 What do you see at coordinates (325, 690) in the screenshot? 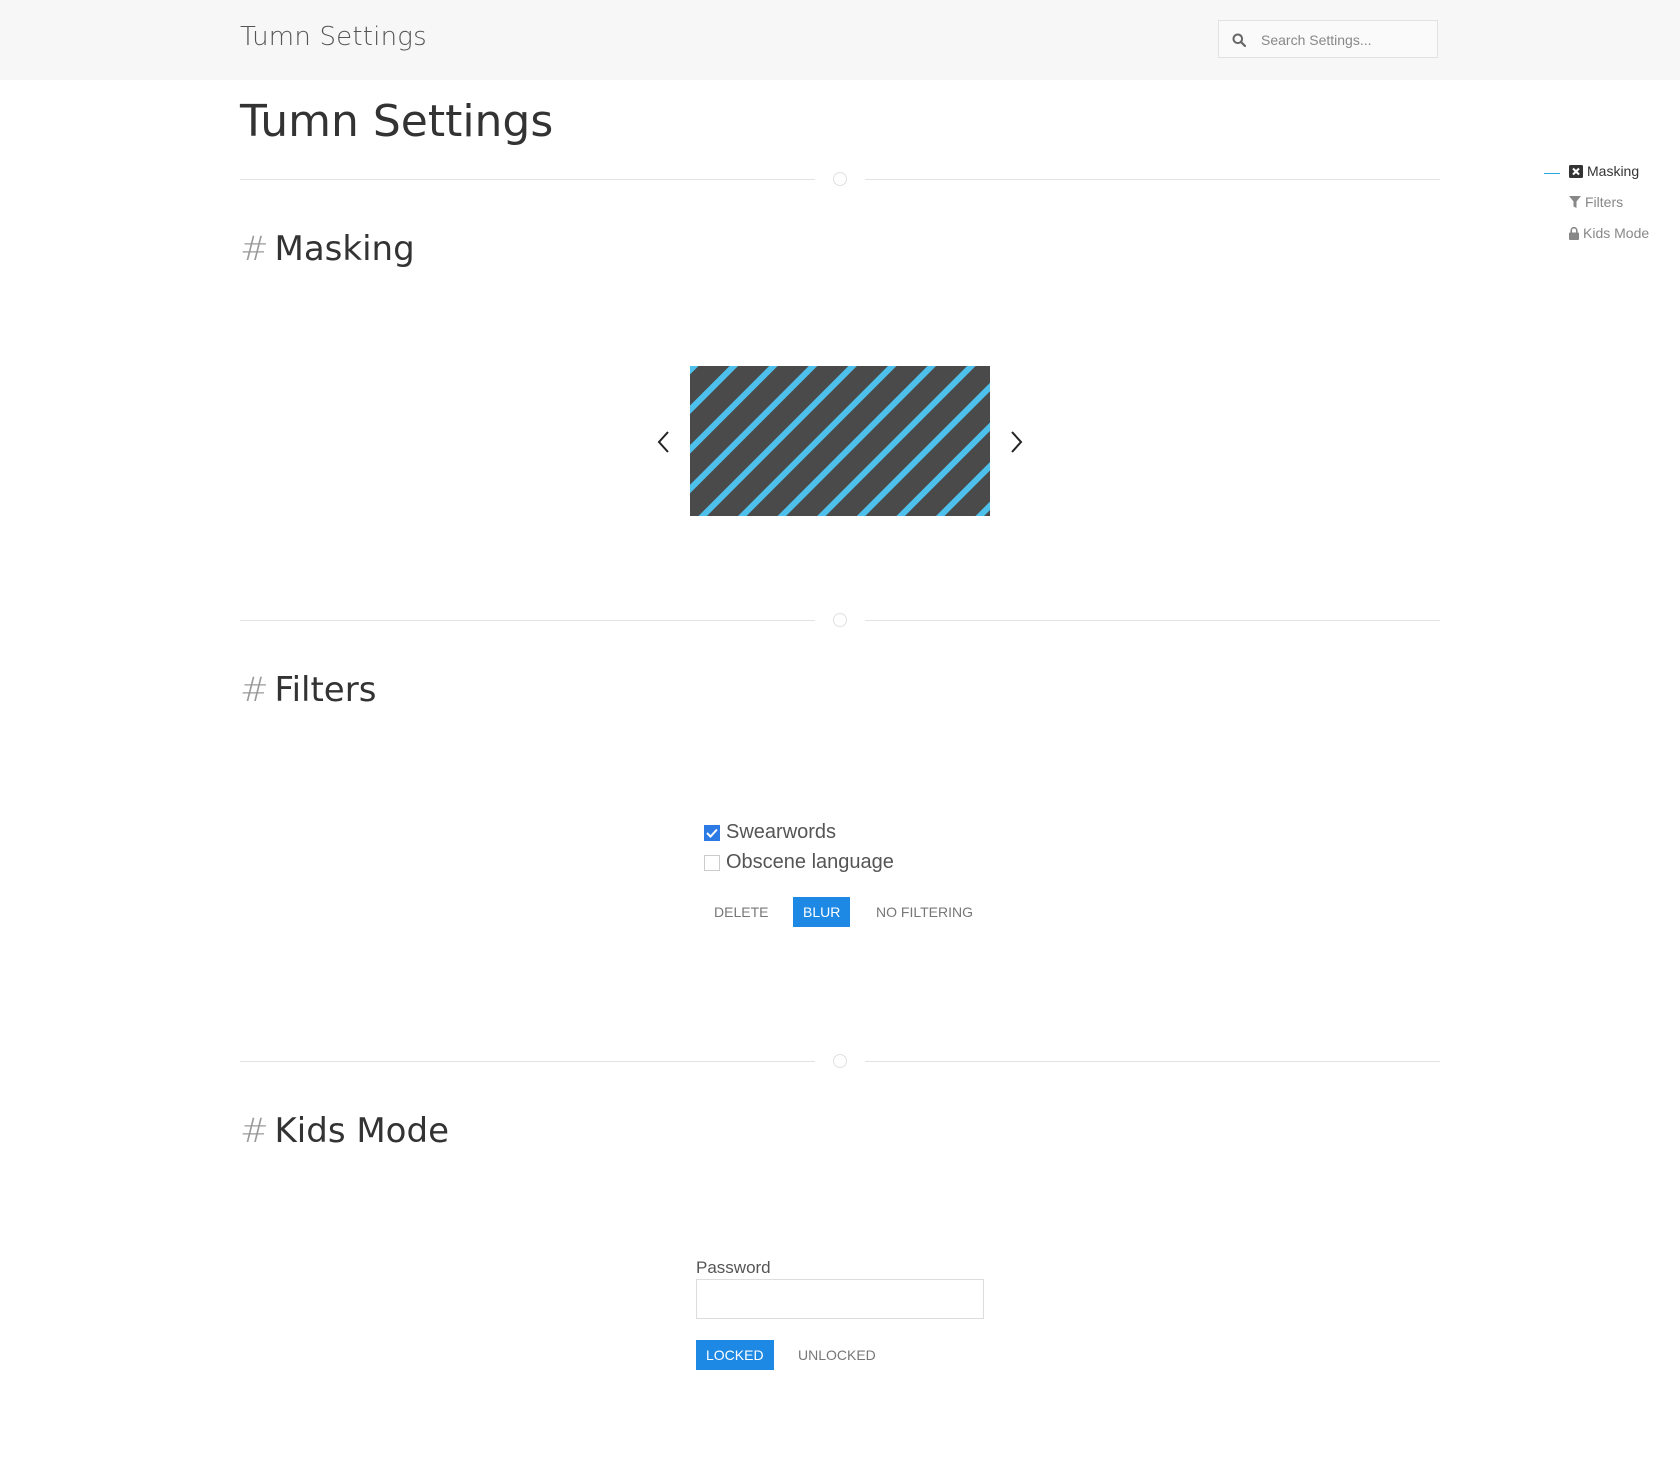
I see `section-title-text: Filters` at bounding box center [325, 690].